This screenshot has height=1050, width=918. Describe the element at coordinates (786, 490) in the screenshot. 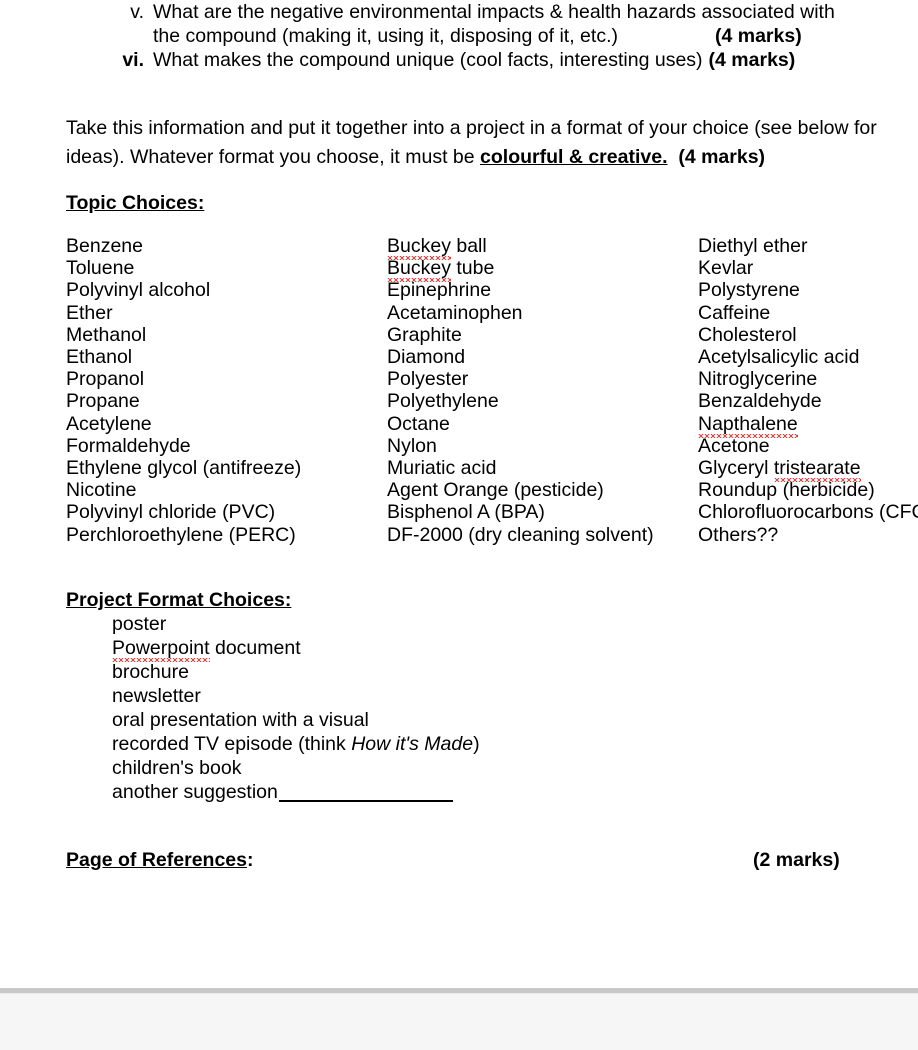

I see `topic-item: Roundup (herbicide)` at that location.